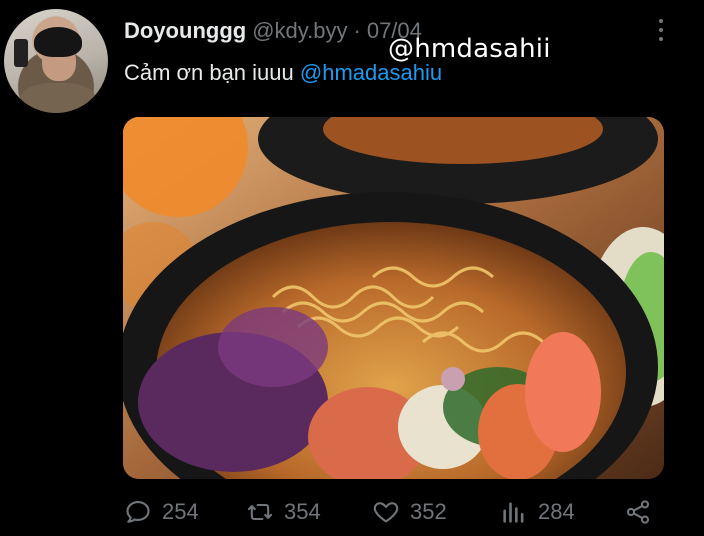  What do you see at coordinates (212, 72) in the screenshot?
I see `tweet-text-body: Cảm ơn bạn iuuu` at bounding box center [212, 72].